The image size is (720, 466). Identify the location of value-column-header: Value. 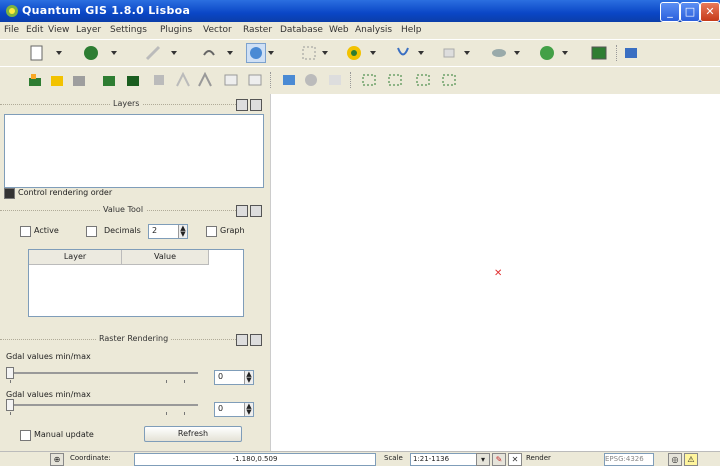
(165, 257).